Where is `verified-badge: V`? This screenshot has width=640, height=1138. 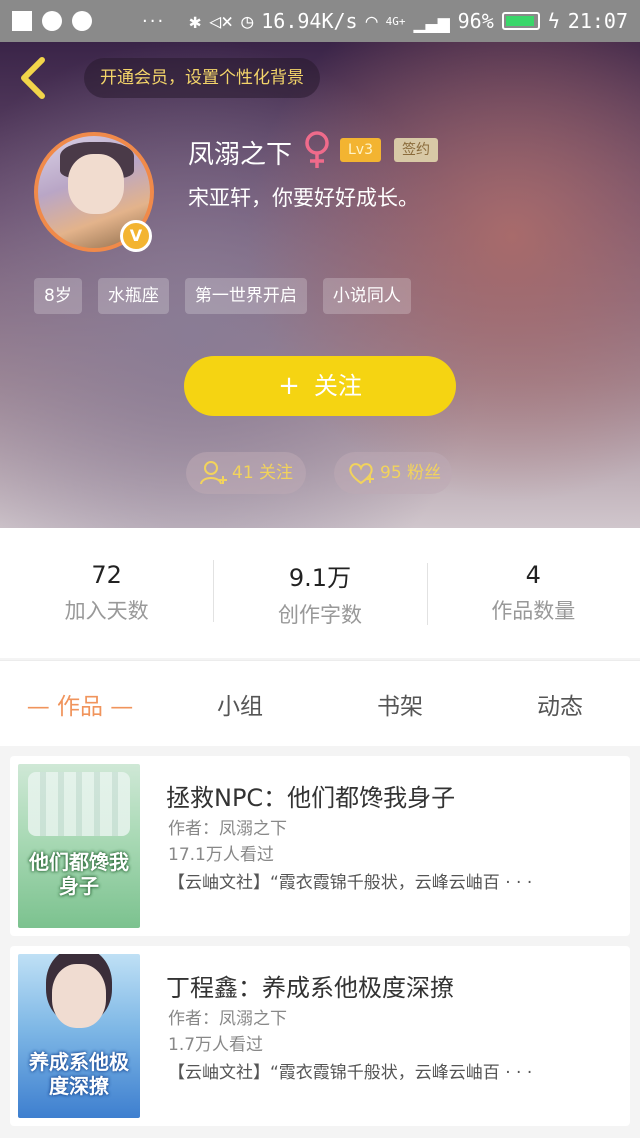
verified-badge: V is located at coordinates (136, 236).